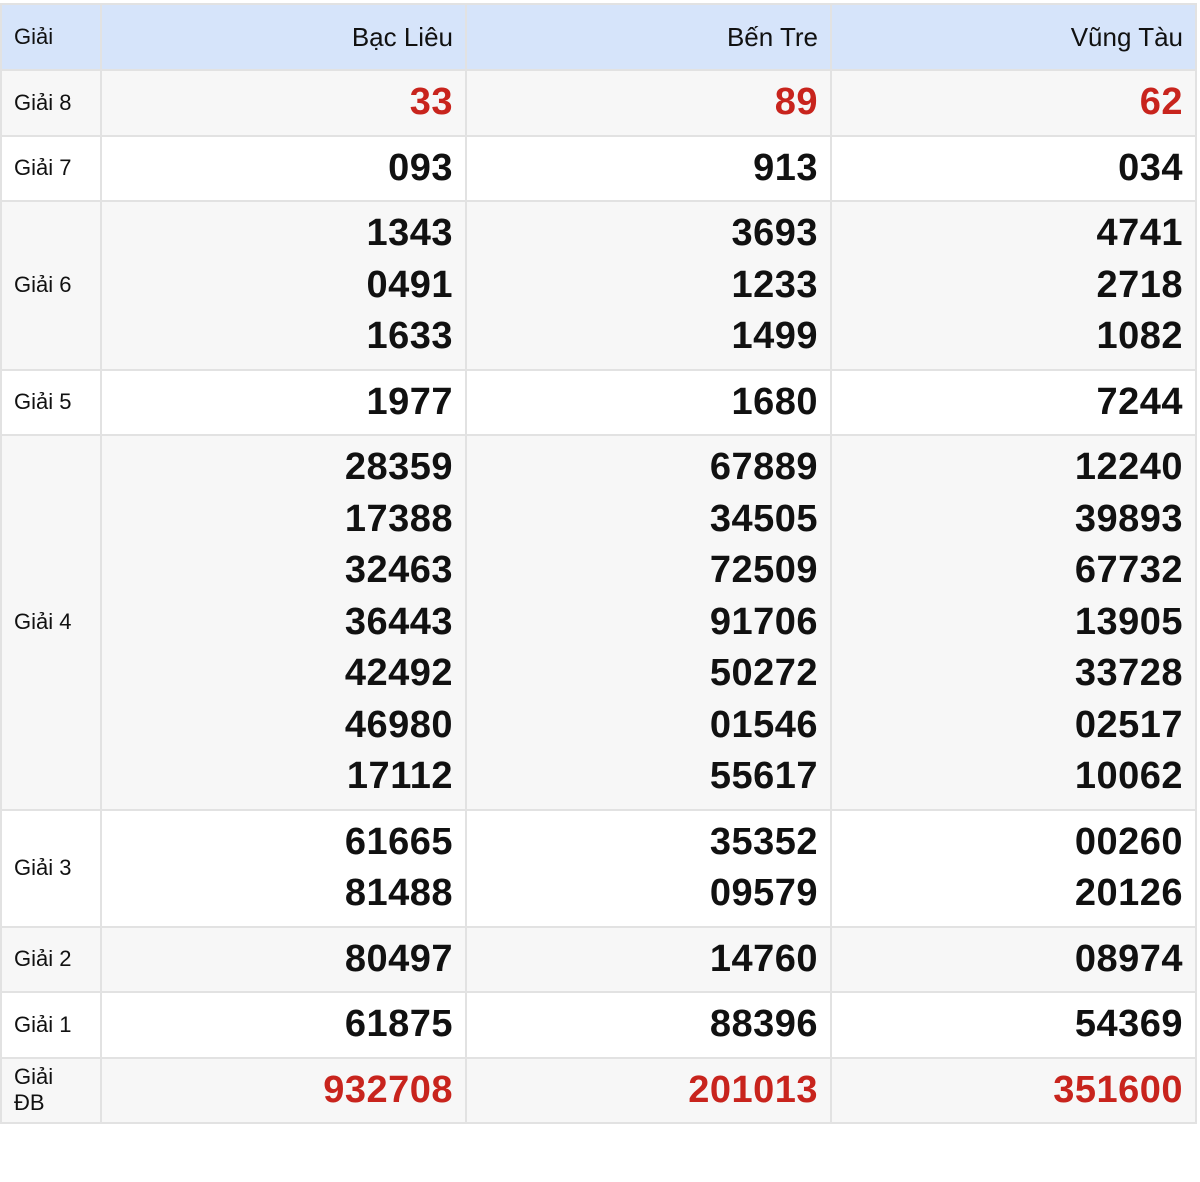  I want to click on result-cell-vung-tau: 54369, so click(1013, 1025).